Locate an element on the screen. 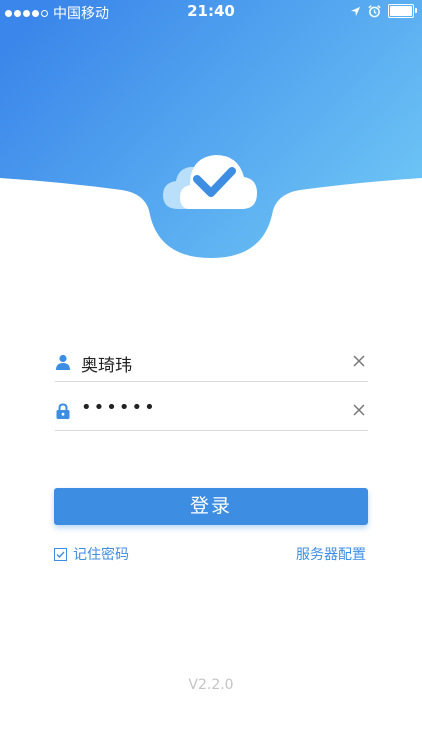 Image resolution: width=422 pixels, height=750 pixels. login-button: 登录 is located at coordinates (211, 506).